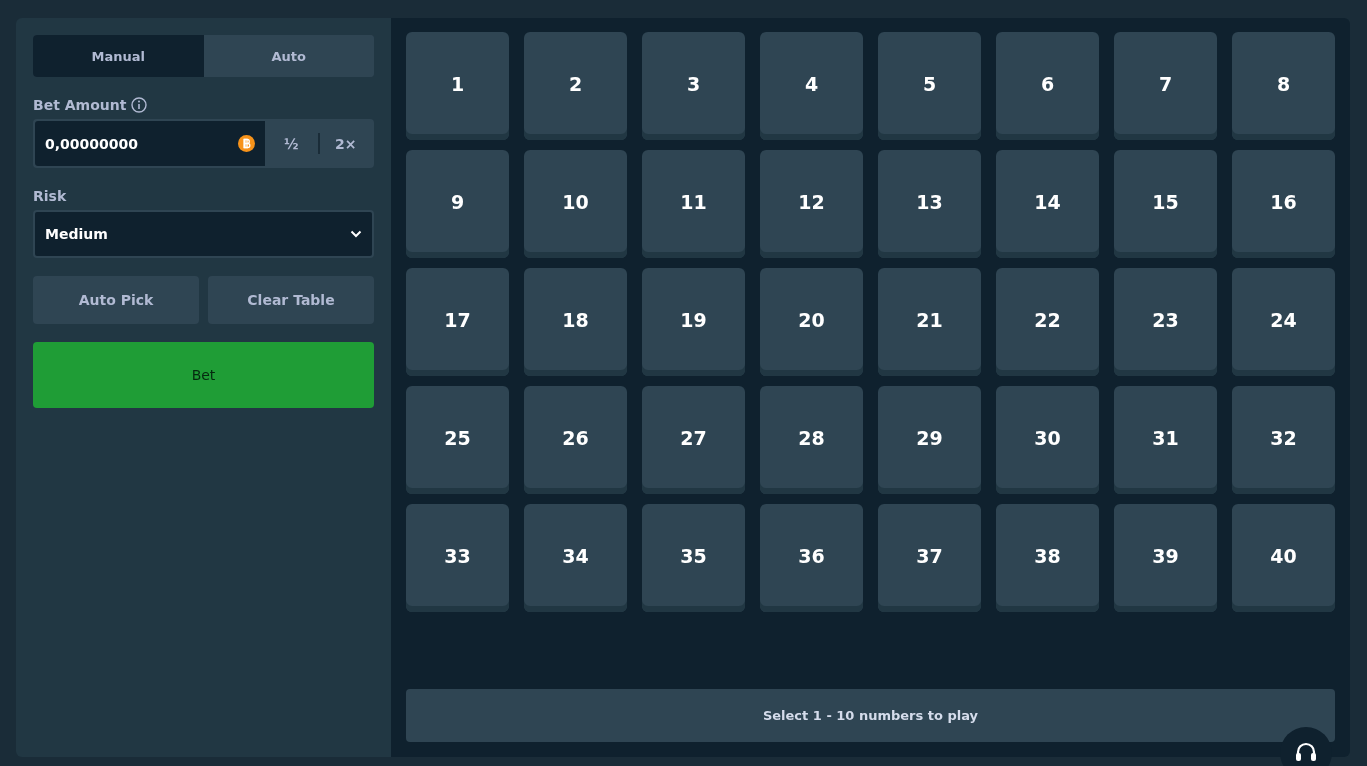  What do you see at coordinates (150, 143) in the screenshot?
I see `bet-amount-input: 0,00000000` at bounding box center [150, 143].